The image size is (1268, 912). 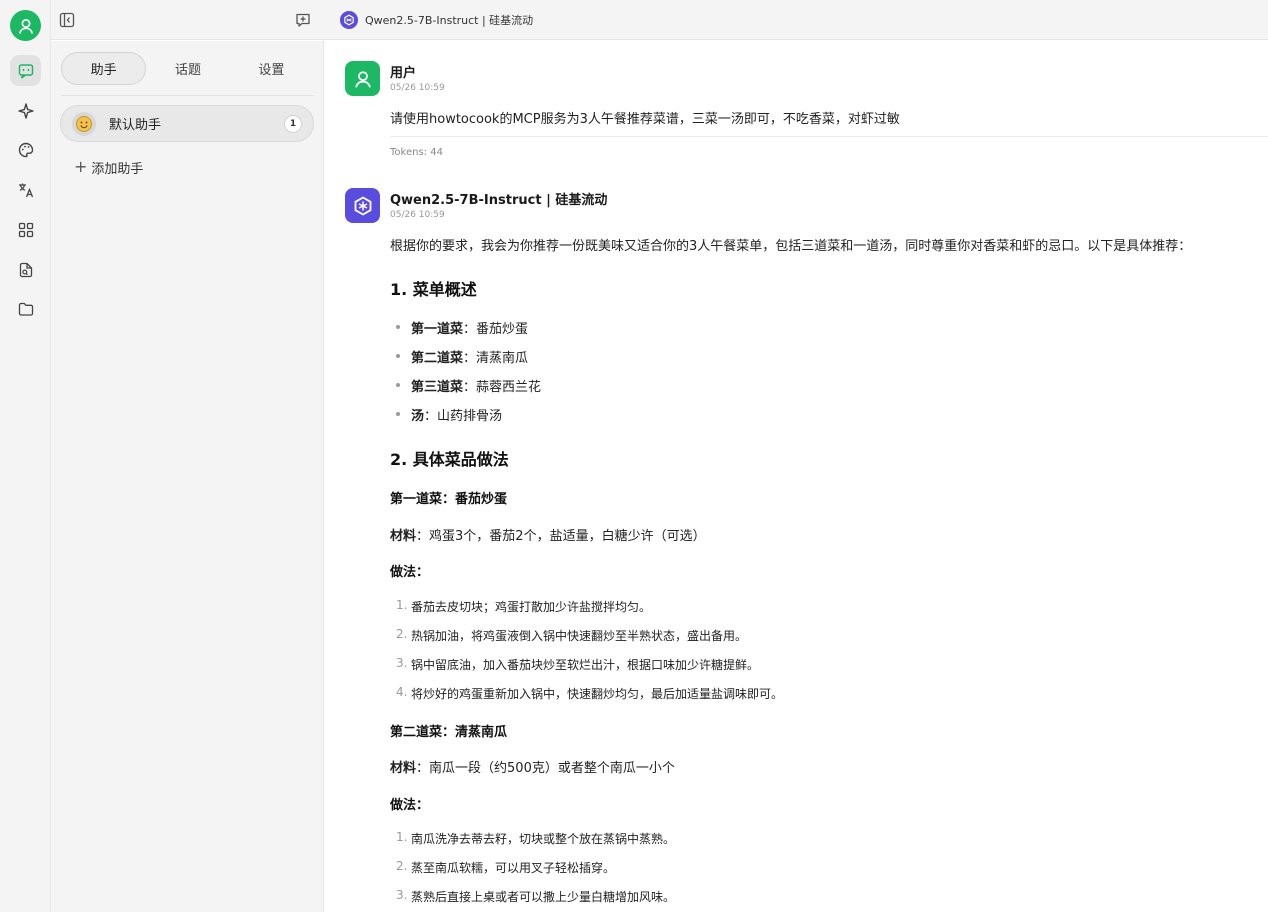 I want to click on chat-icon, so click(x=25, y=71).